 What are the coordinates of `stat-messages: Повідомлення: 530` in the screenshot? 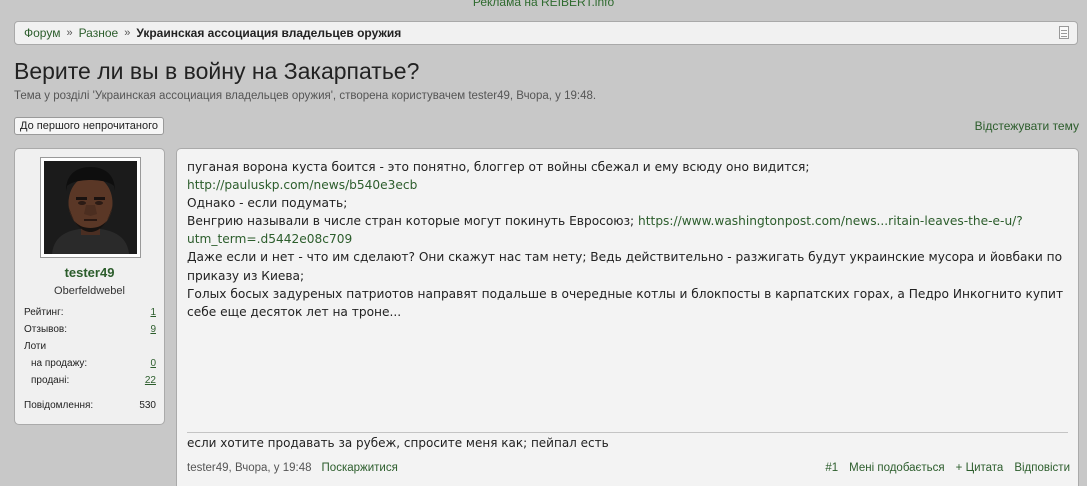 It's located at (90, 405).